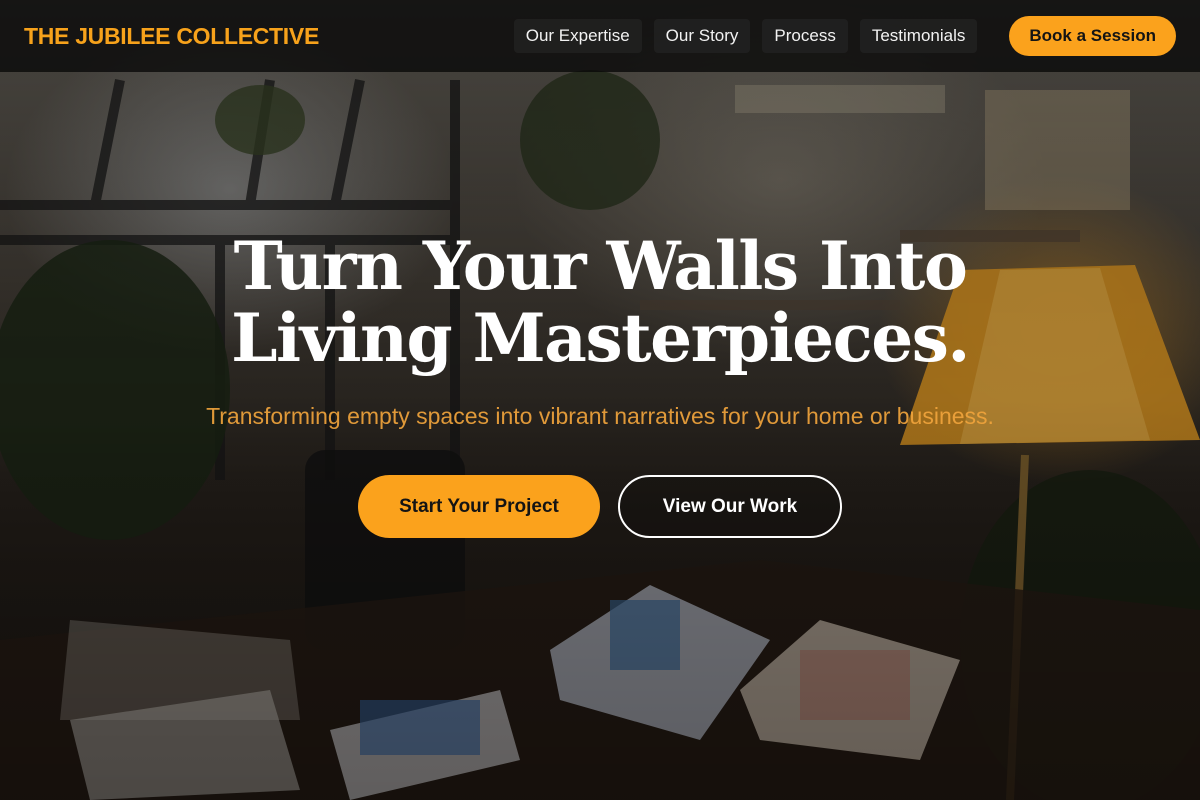 The image size is (1200, 800). I want to click on nav-link-testimonials: Testimonials, so click(918, 36).